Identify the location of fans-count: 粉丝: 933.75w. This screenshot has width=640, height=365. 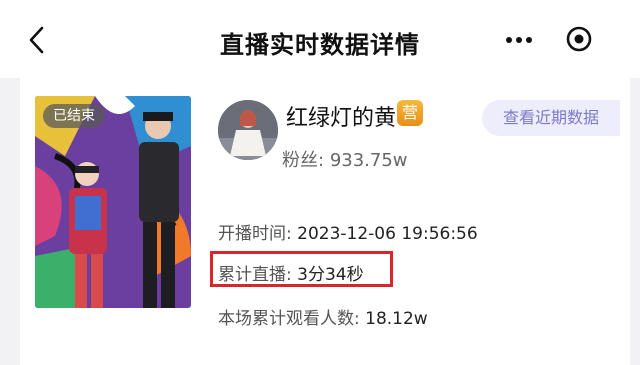
(345, 159).